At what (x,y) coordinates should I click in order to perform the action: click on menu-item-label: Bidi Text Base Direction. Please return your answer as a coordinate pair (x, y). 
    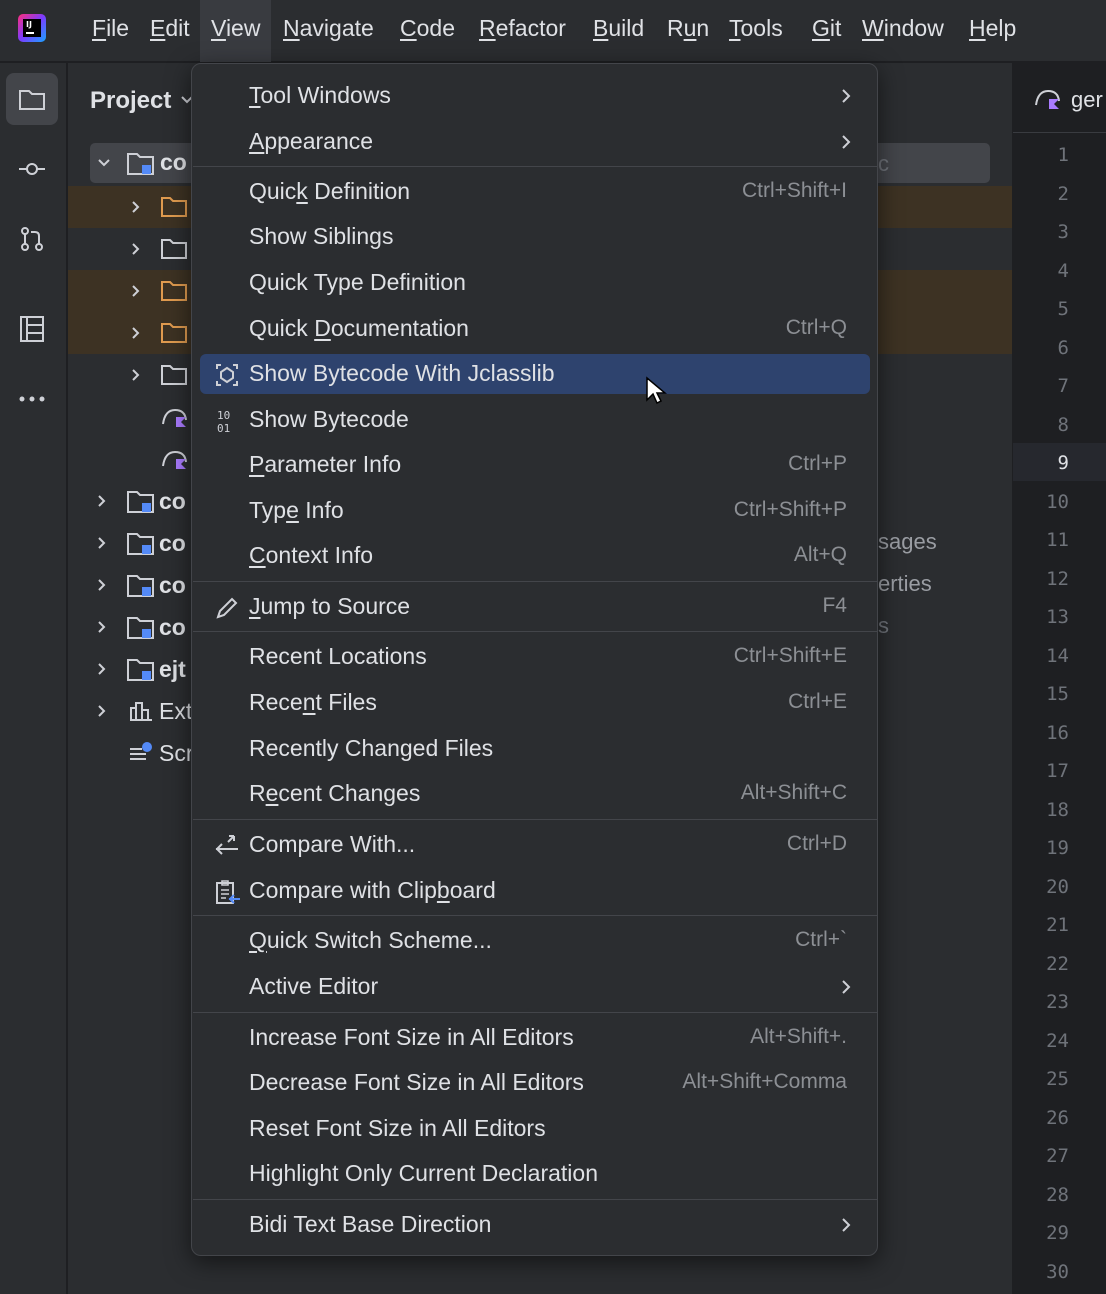
    Looking at the image, I should click on (370, 1224).